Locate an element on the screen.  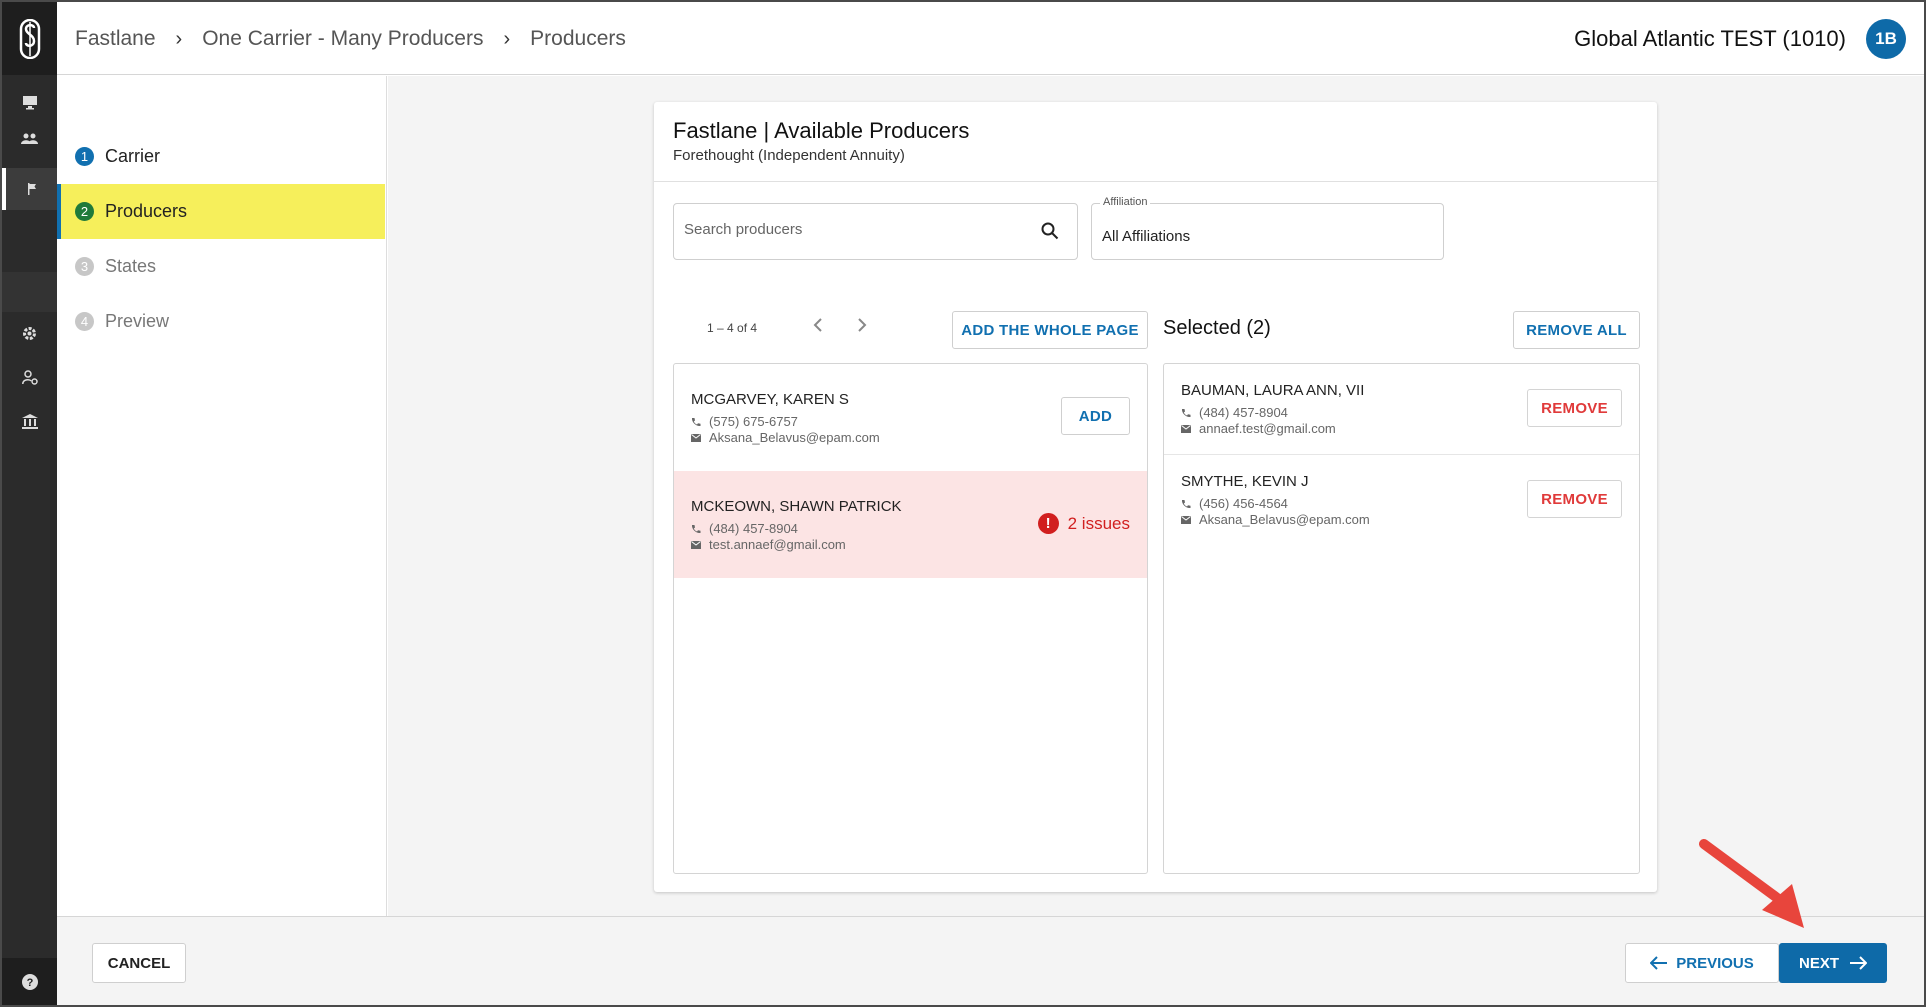
remove-all-button: REMOVE ALL is located at coordinates (1576, 330).